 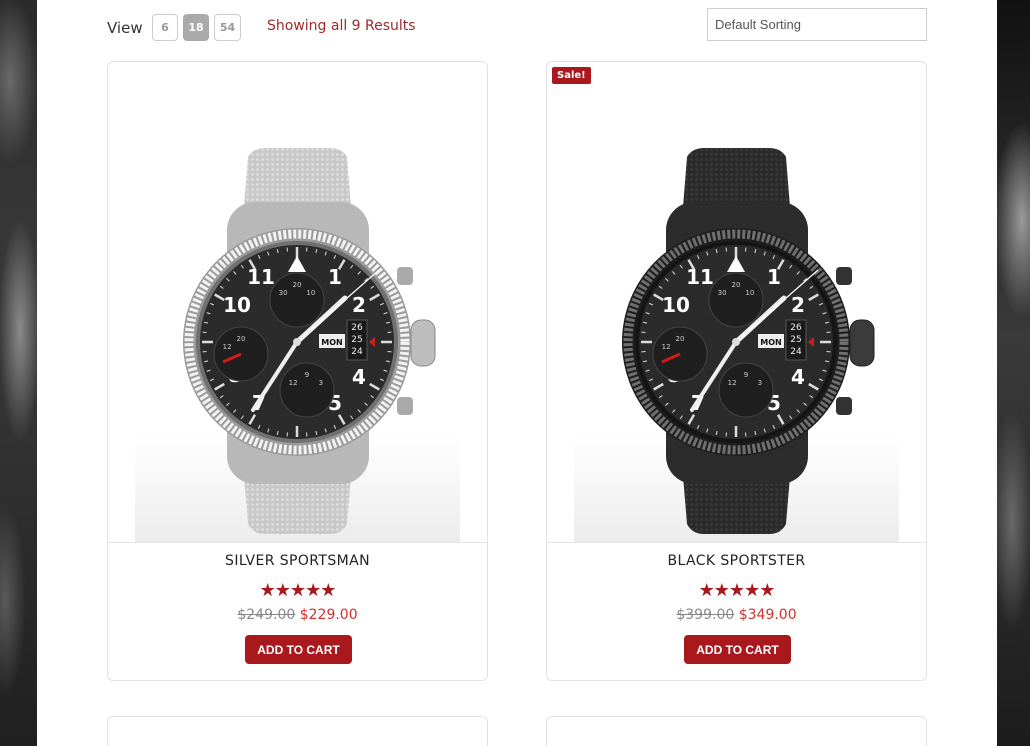 I want to click on sale-price: $349.00, so click(x=767, y=615).